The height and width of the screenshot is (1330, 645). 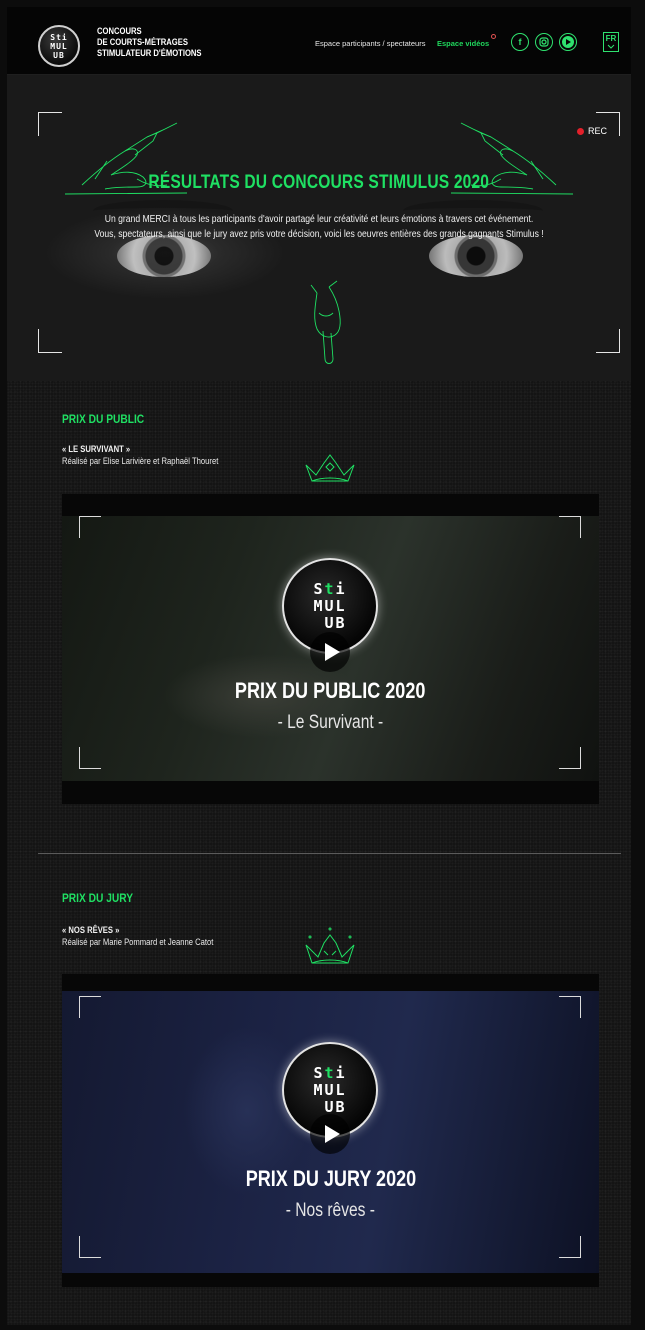 I want to click on film-title-text: « LE SURVIVANT », so click(x=96, y=449).